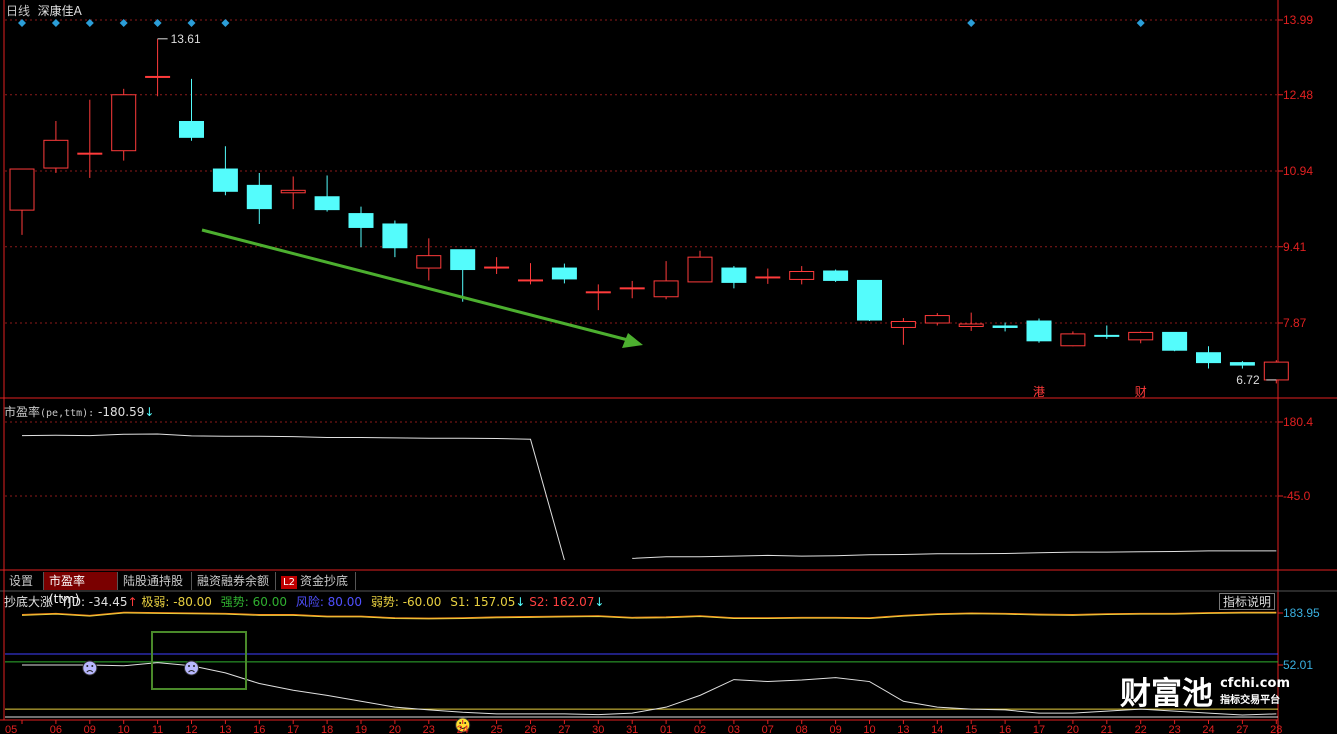 The height and width of the screenshot is (734, 1337). What do you see at coordinates (1073, 729) in the screenshot?
I see `date-label: 20` at bounding box center [1073, 729].